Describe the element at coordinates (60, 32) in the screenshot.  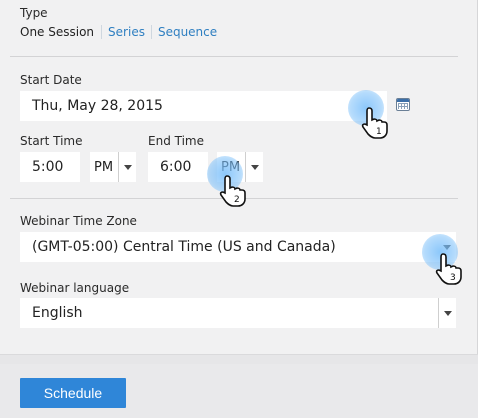
I see `type-option-one-session: One Session` at that location.